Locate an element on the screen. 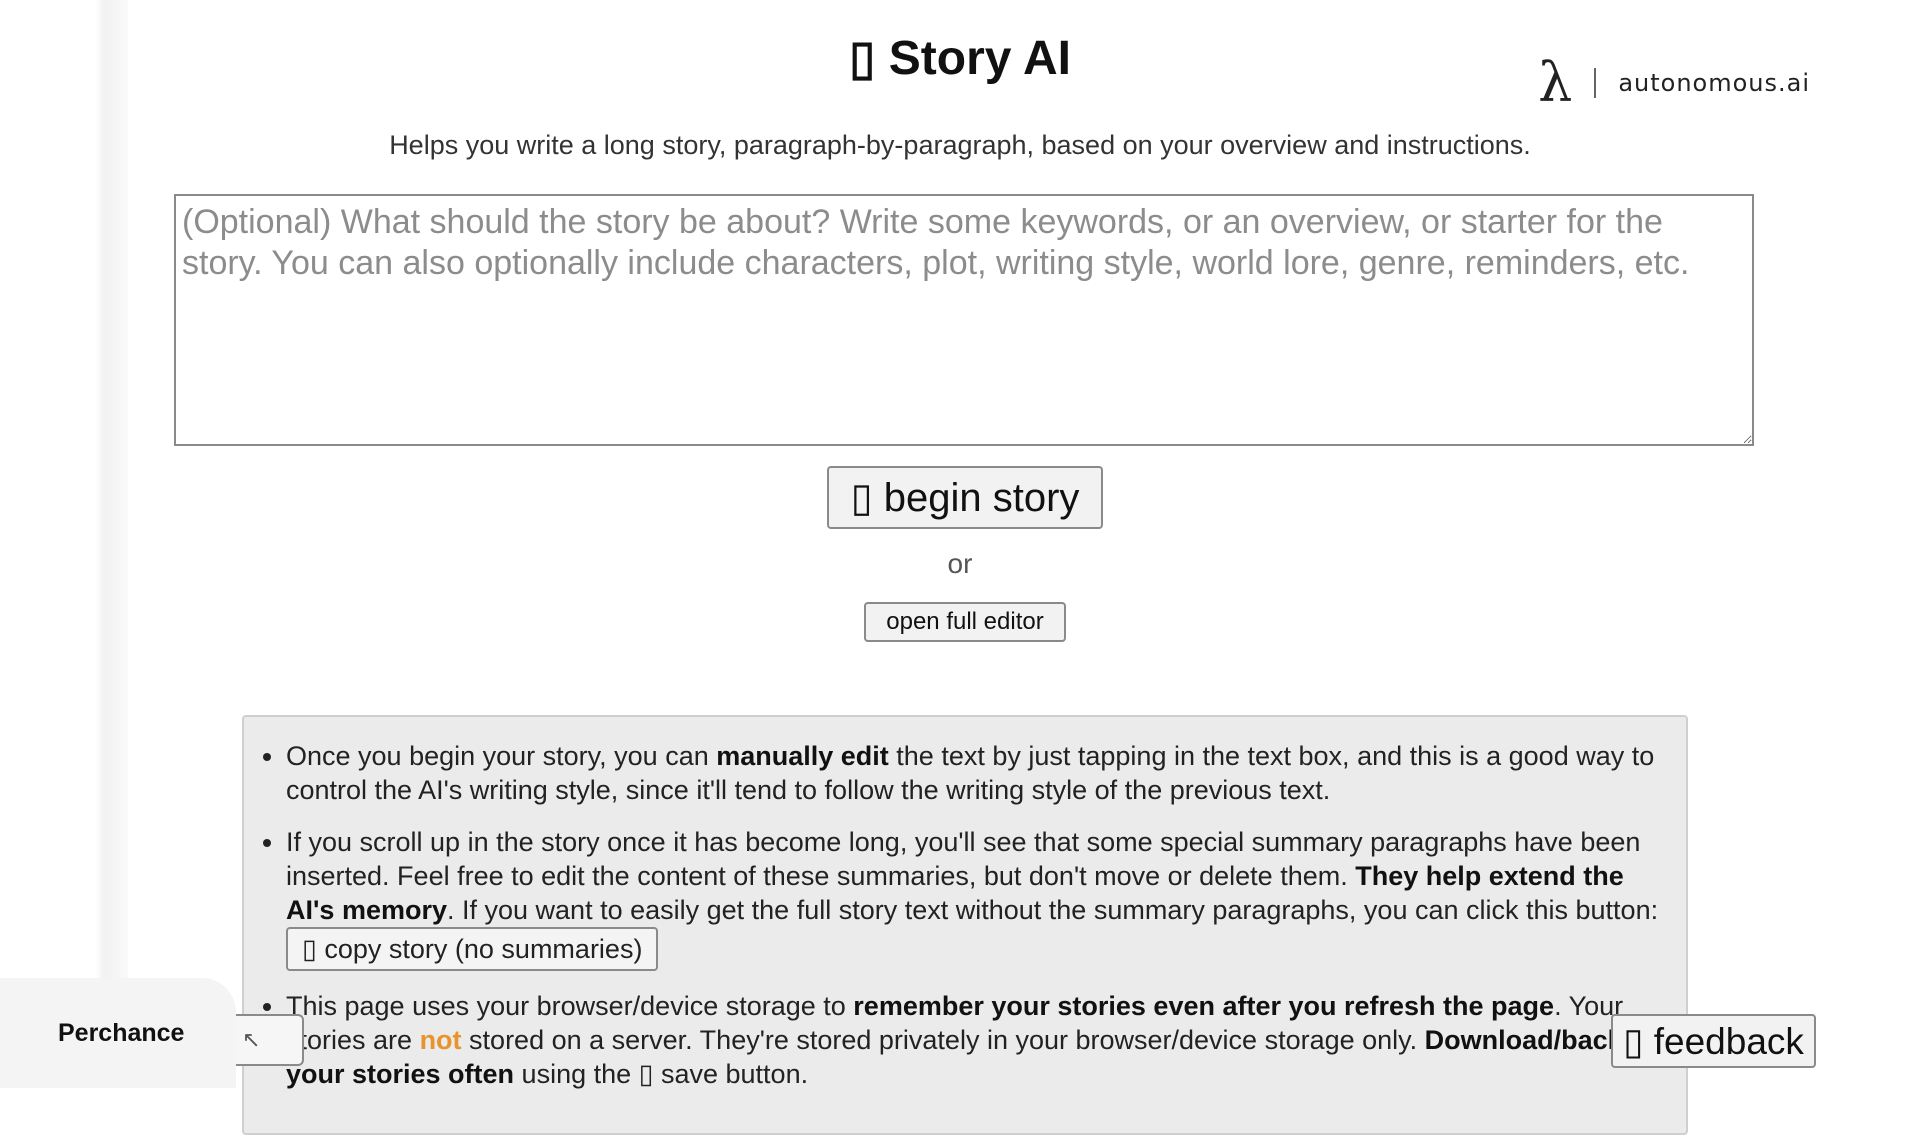  begin-story-button: ▯ begin story is located at coordinates (965, 497).